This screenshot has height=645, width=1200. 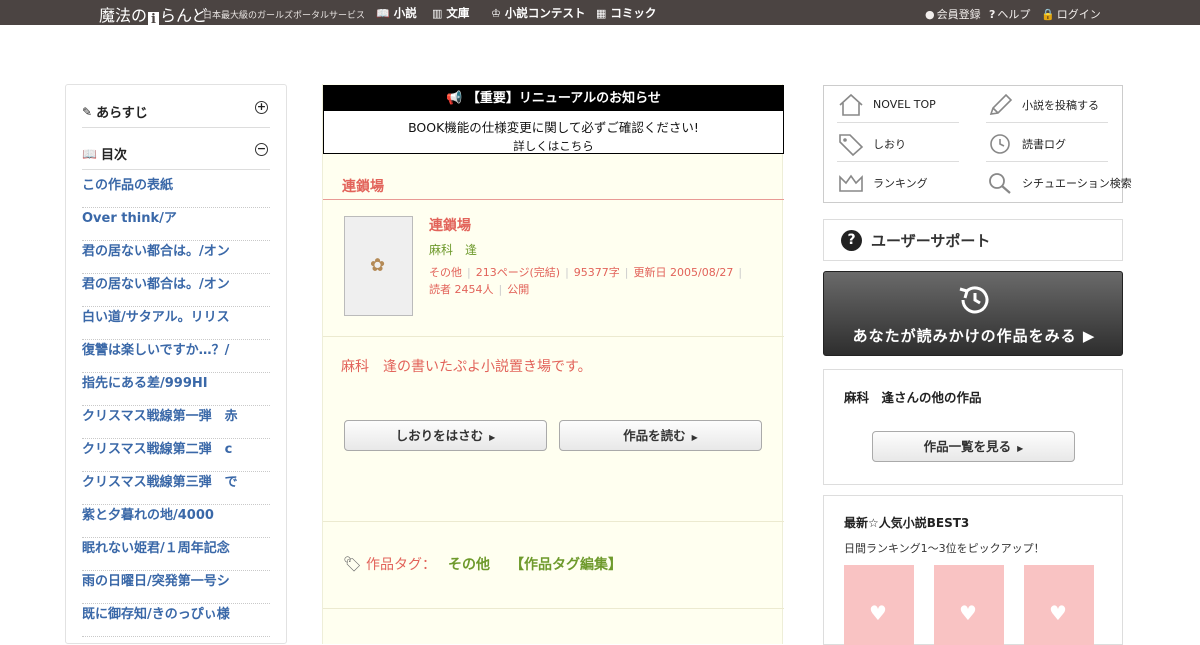 What do you see at coordinates (176, 156) in the screenshot?
I see `toc-toggle: 📖 目次 −` at bounding box center [176, 156].